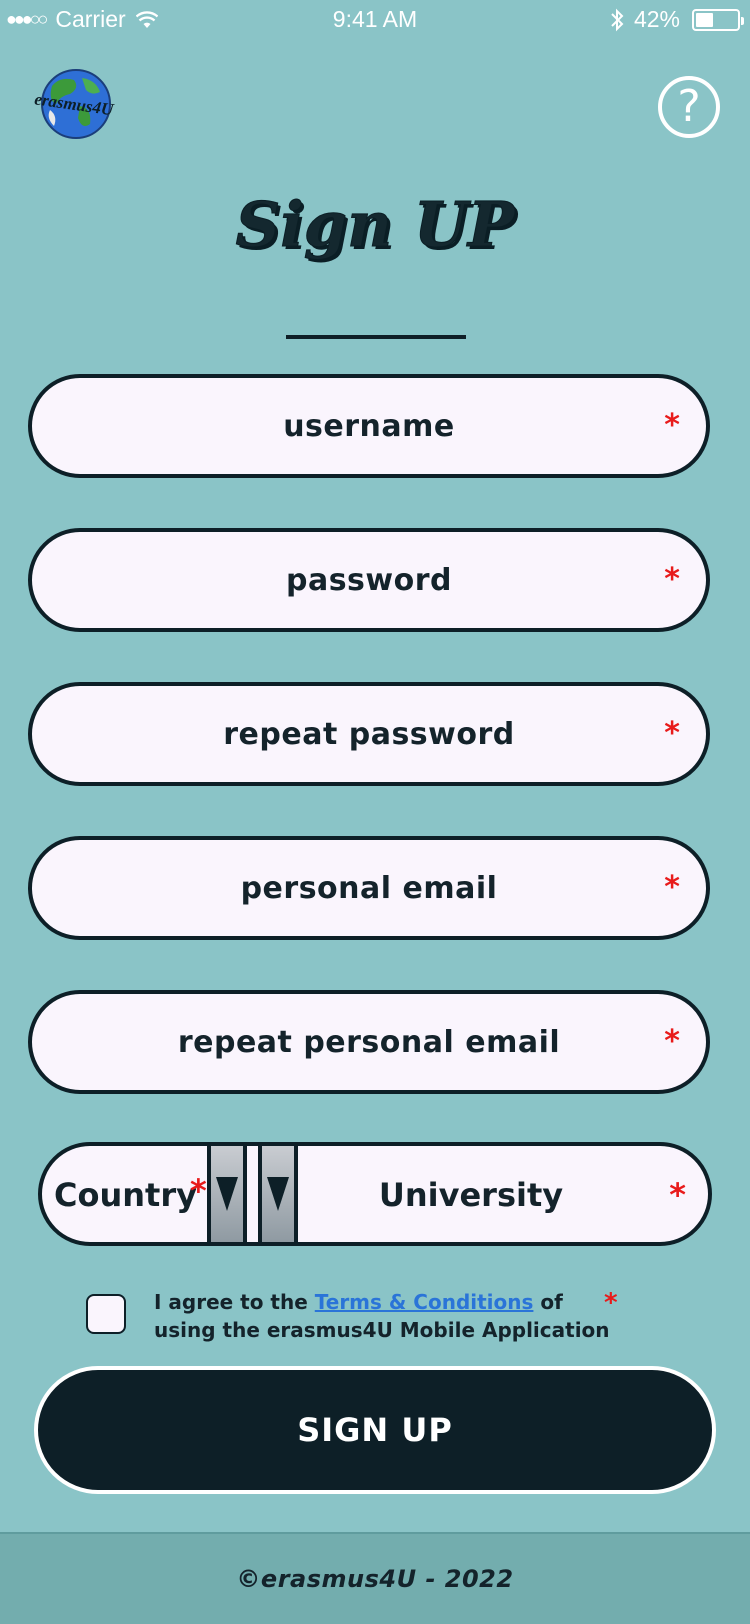  I want to click on country-dropdown-button, so click(227, 1194).